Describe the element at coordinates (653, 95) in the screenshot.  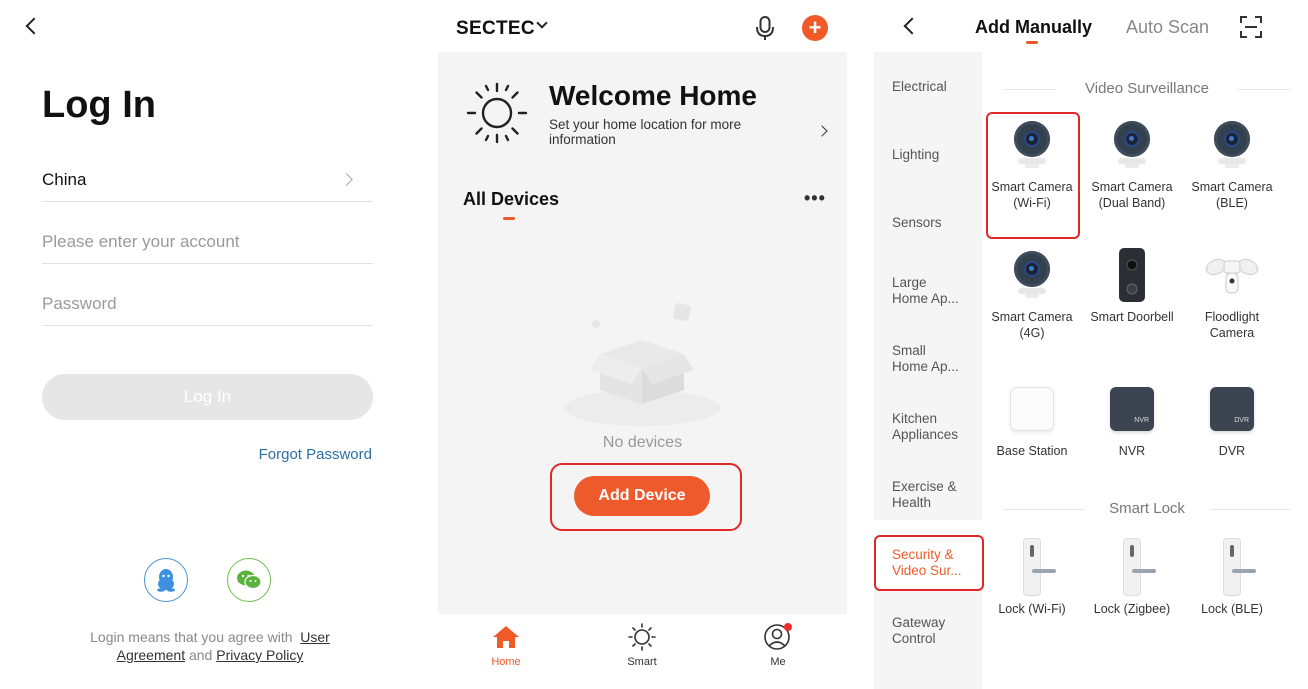
I see `welcome-title: Welcome Home` at that location.